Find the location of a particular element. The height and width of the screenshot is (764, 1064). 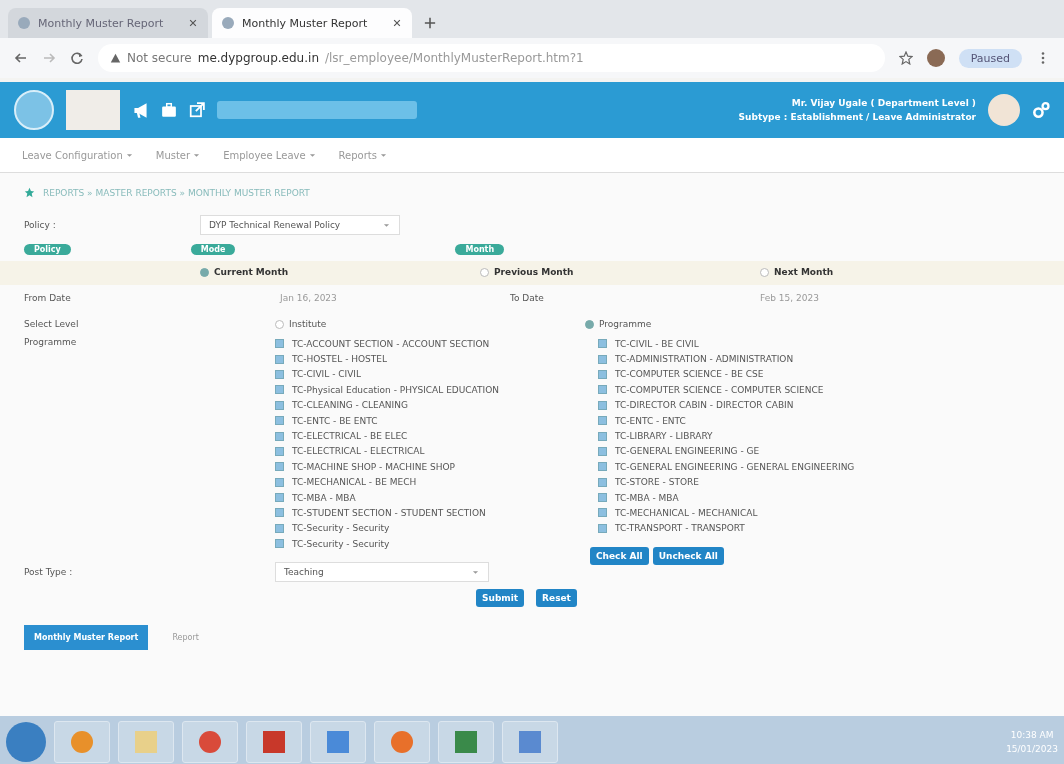

section-badge: Mode is located at coordinates (213, 249).